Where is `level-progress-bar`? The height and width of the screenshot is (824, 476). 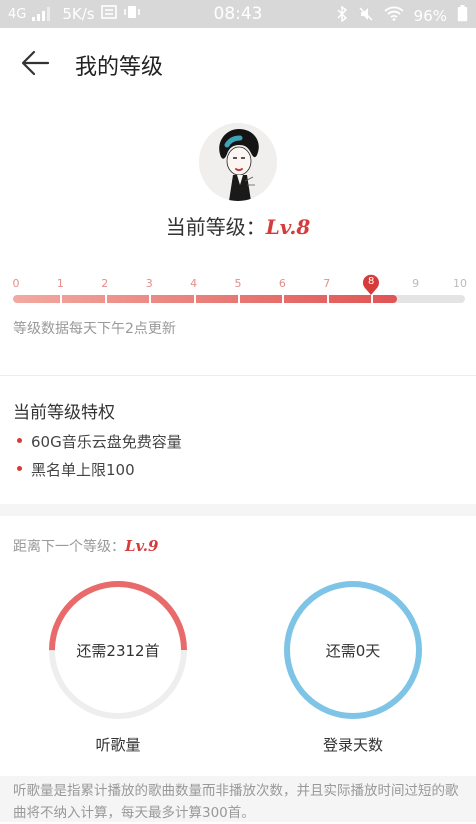
level-progress-bar is located at coordinates (239, 299).